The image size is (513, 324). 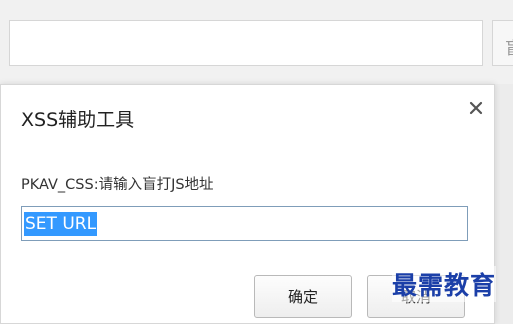 I want to click on url-input: SET URL, so click(x=244, y=223).